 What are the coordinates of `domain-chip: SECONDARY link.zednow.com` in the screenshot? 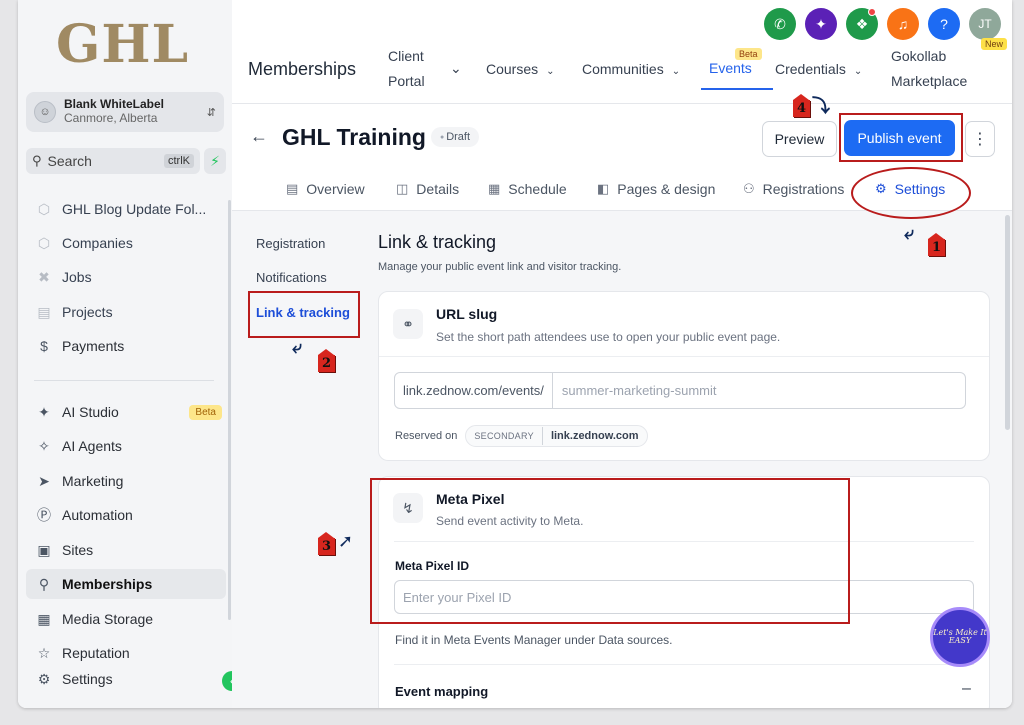 It's located at (556, 436).